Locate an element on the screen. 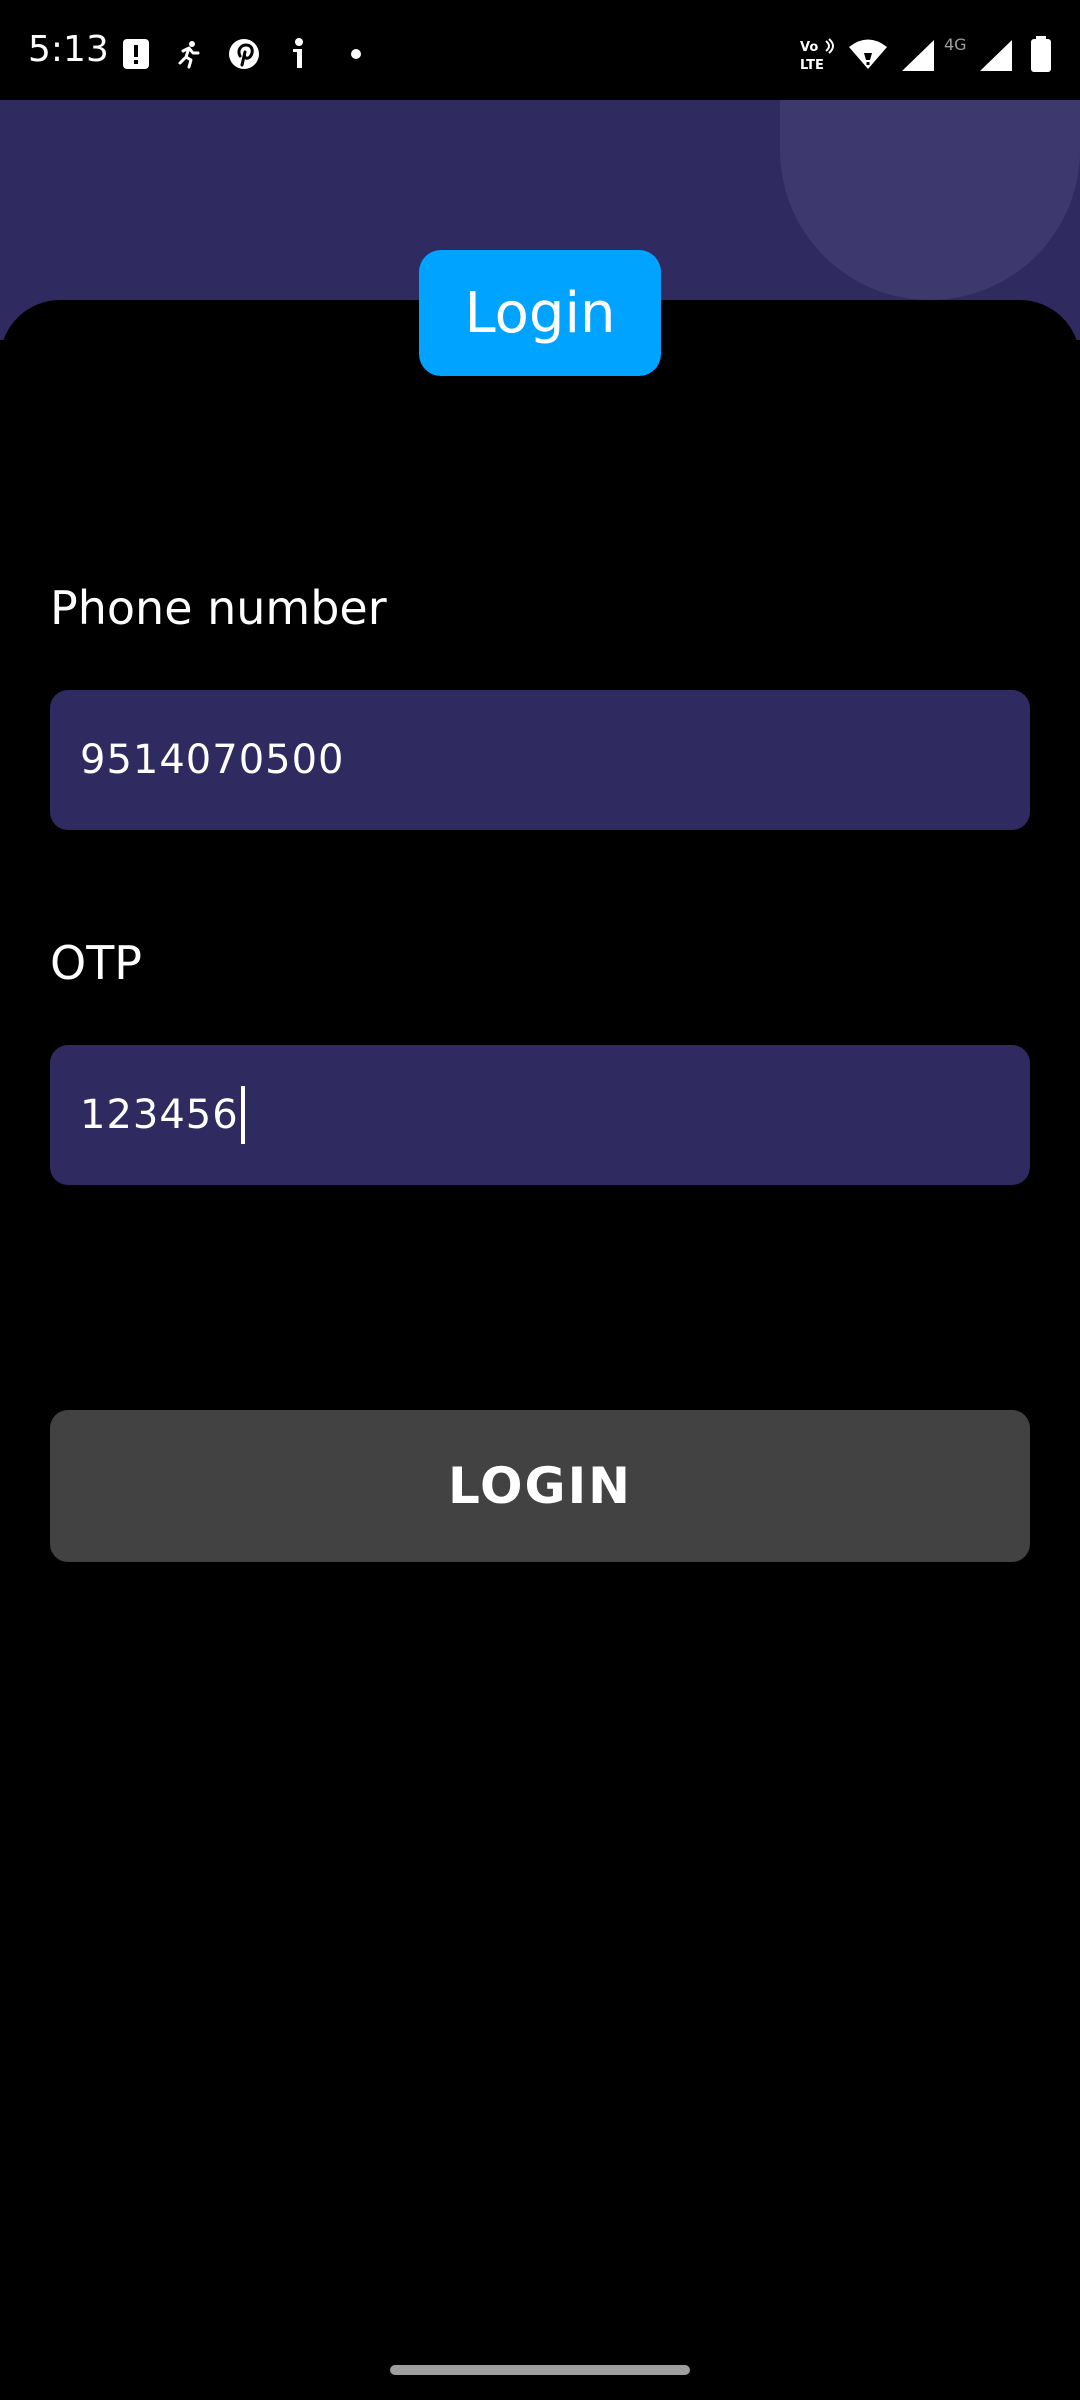 Image resolution: width=1080 pixels, height=2400 pixels. alert-icon is located at coordinates (136, 54).